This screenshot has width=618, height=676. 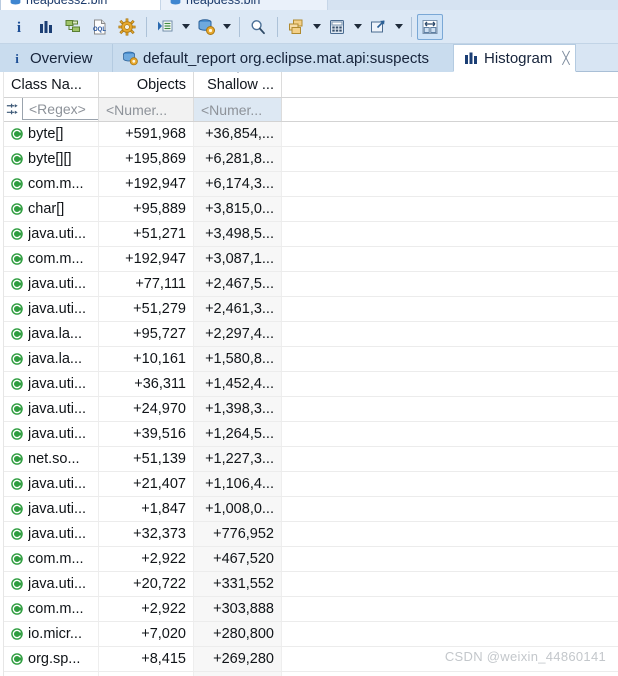 What do you see at coordinates (127, 27) in the screenshot?
I see `settings-gear-icon-button` at bounding box center [127, 27].